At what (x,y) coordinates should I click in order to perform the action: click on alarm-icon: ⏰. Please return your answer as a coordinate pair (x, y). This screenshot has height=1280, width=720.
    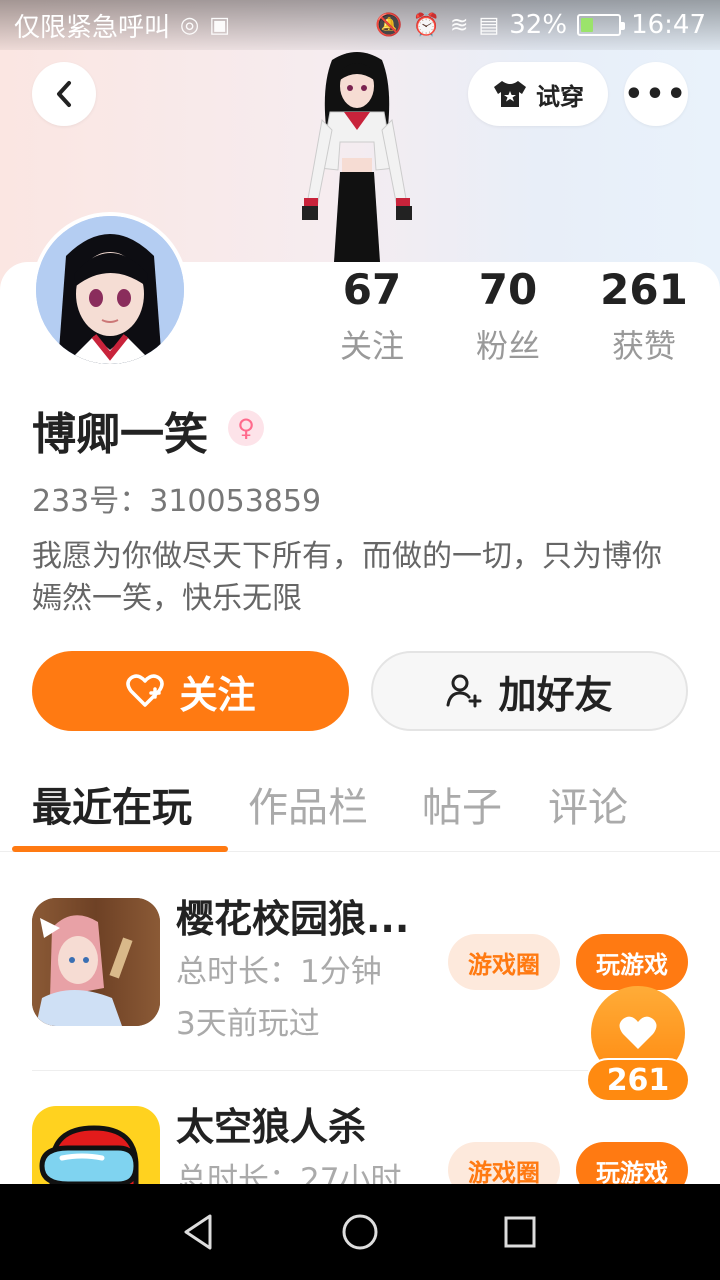
    Looking at the image, I should click on (426, 25).